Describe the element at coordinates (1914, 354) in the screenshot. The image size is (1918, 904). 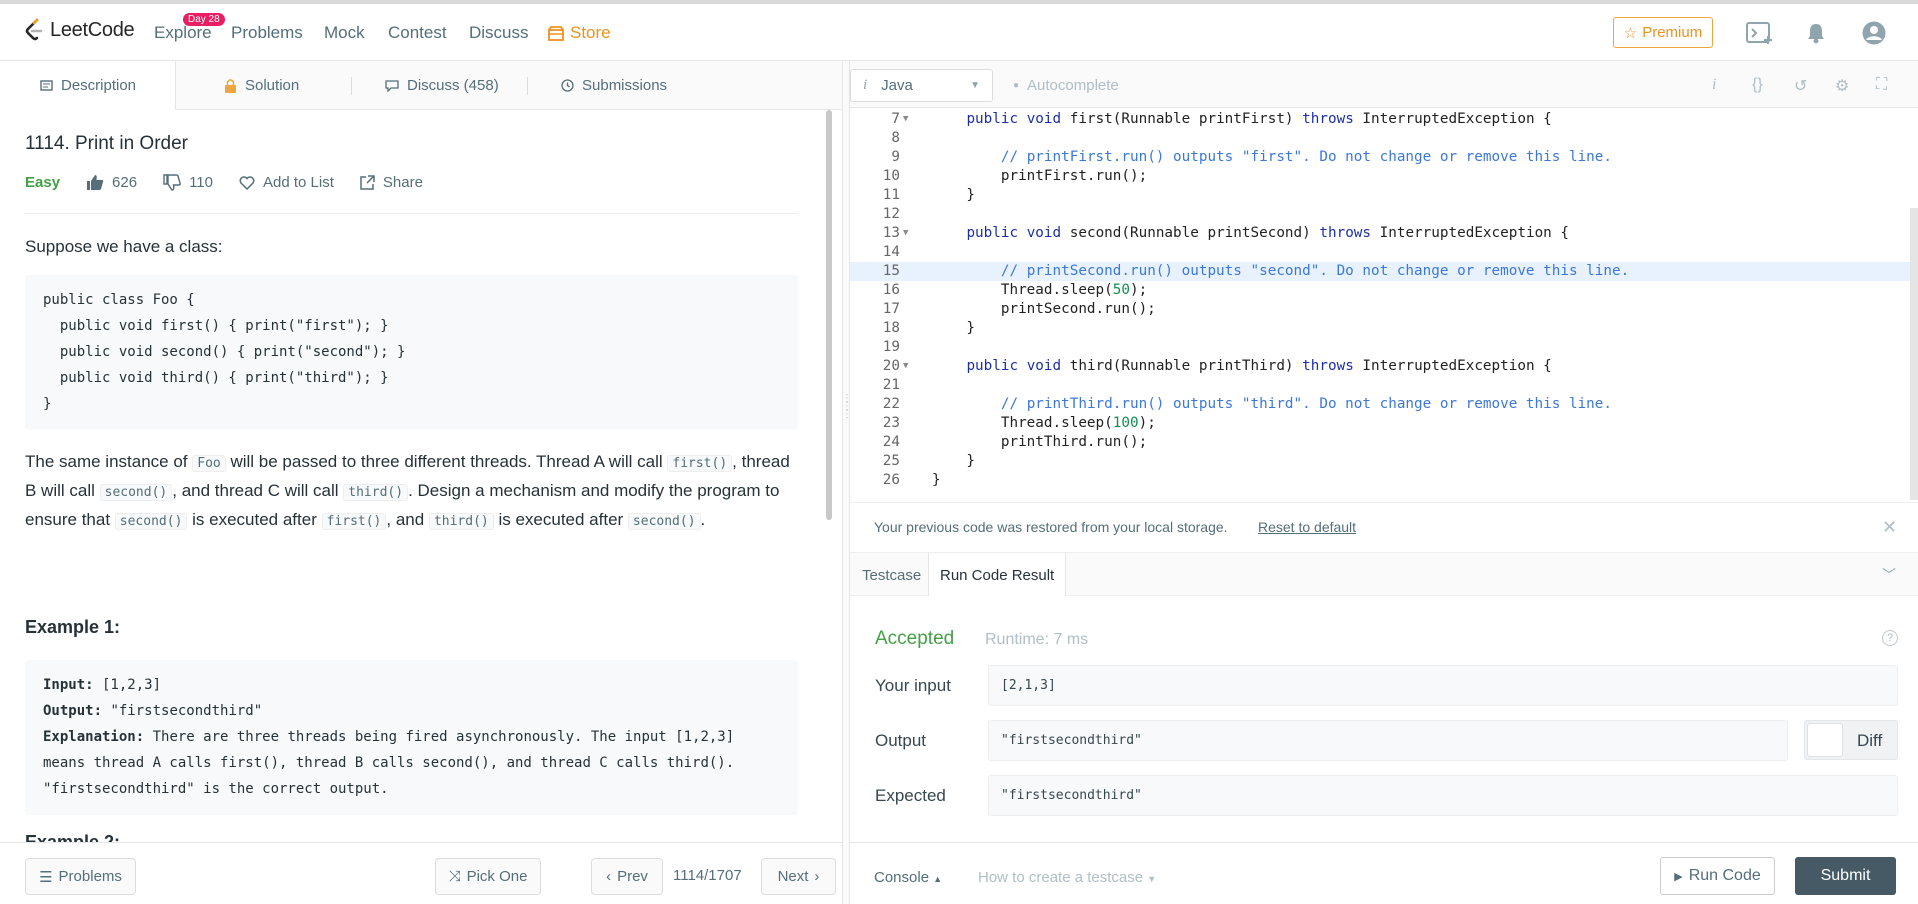
I see `editor-scrollbar` at that location.